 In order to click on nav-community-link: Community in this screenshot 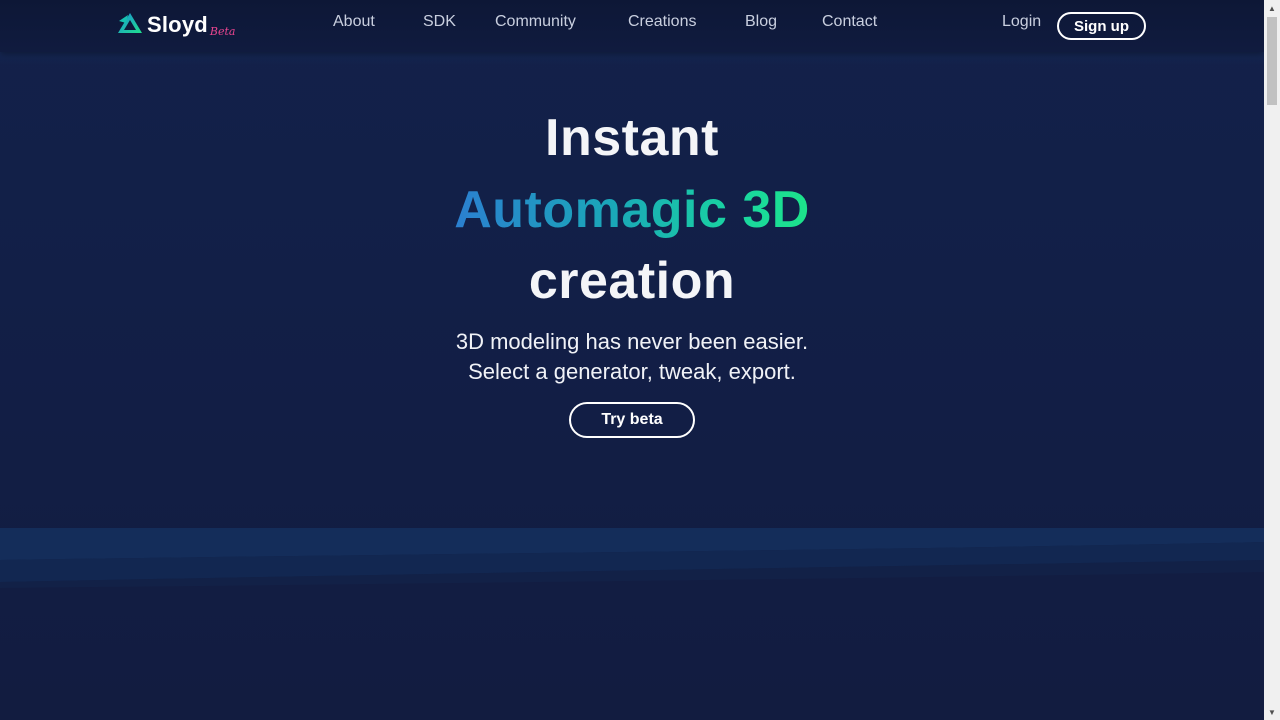, I will do `click(535, 22)`.